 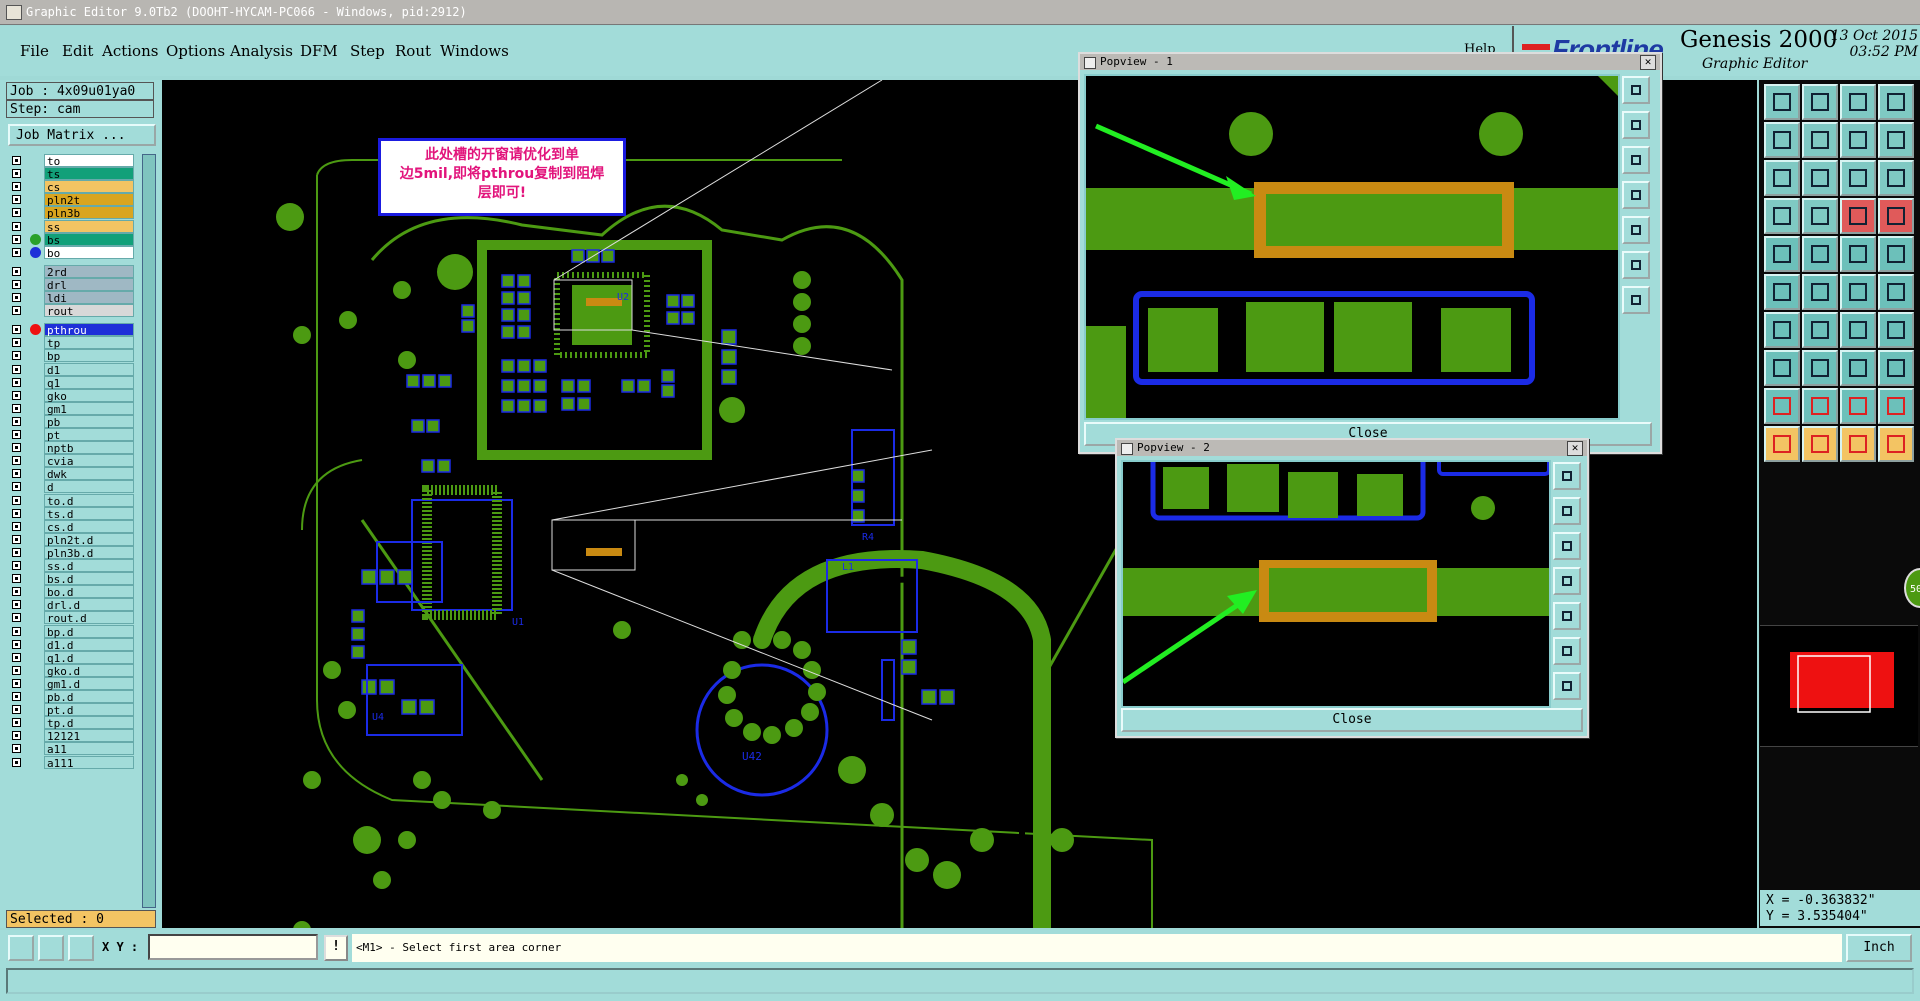 I want to click on menu-actions: Actions, so click(x=130, y=51).